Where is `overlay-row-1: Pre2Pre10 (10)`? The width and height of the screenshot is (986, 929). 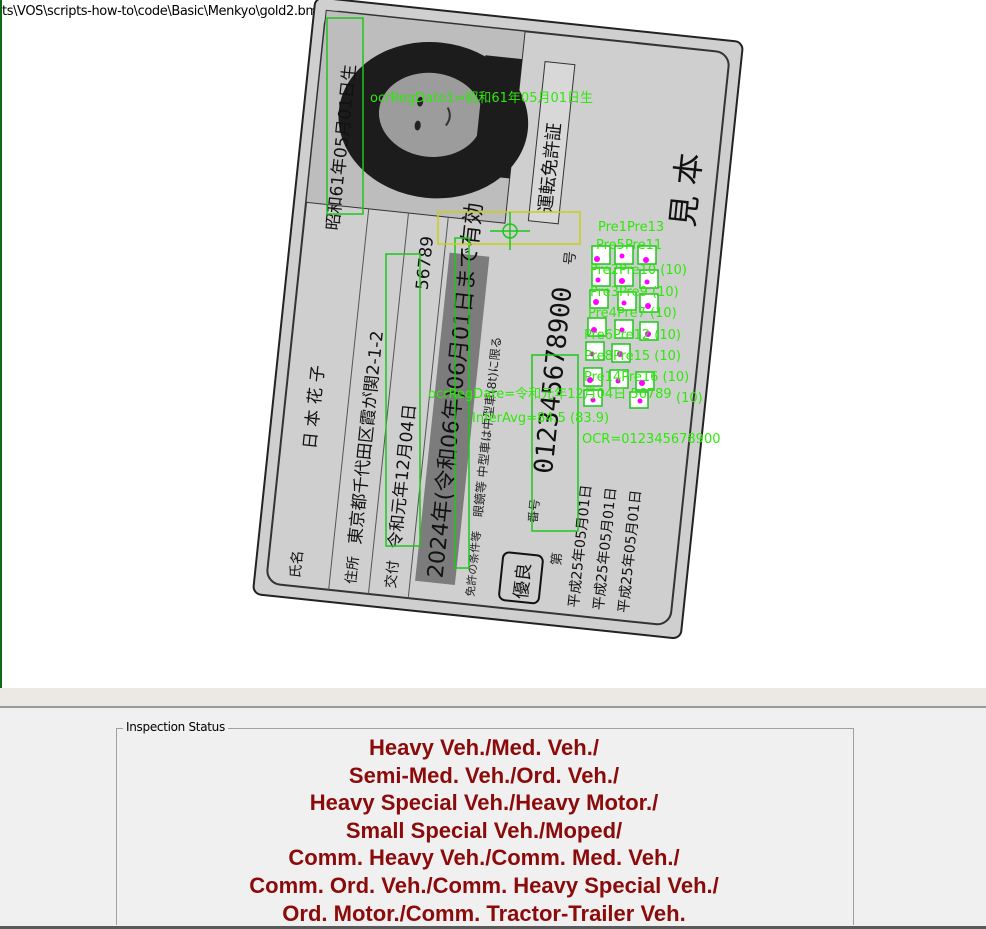 overlay-row-1: Pre2Pre10 (10) is located at coordinates (638, 270).